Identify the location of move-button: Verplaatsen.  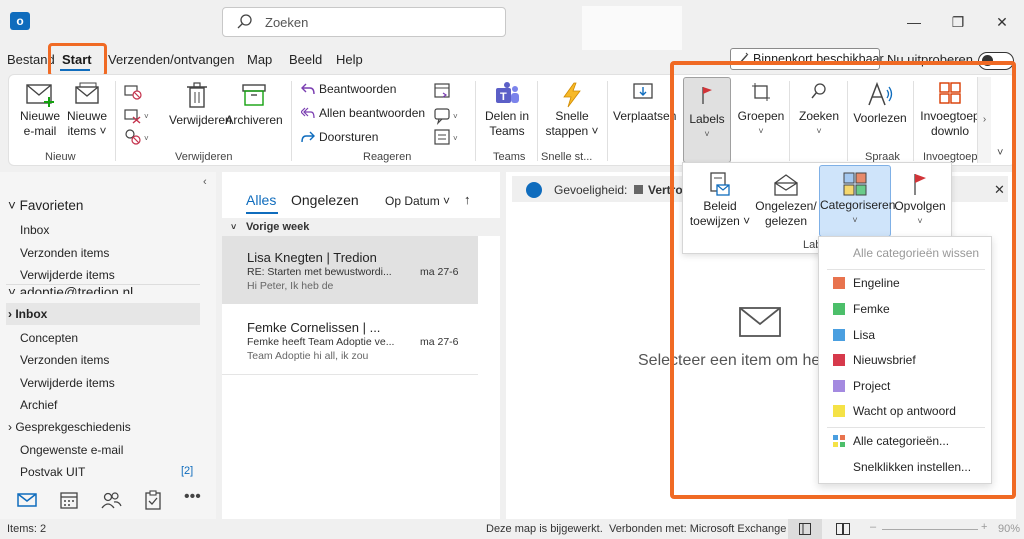
(644, 102).